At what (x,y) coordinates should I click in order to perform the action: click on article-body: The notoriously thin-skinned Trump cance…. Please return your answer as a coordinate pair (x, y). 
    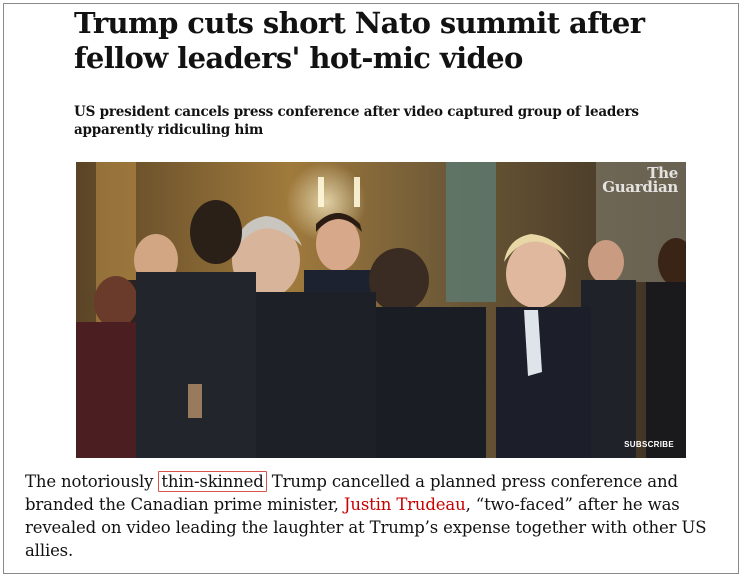
    Looking at the image, I should click on (375, 516).